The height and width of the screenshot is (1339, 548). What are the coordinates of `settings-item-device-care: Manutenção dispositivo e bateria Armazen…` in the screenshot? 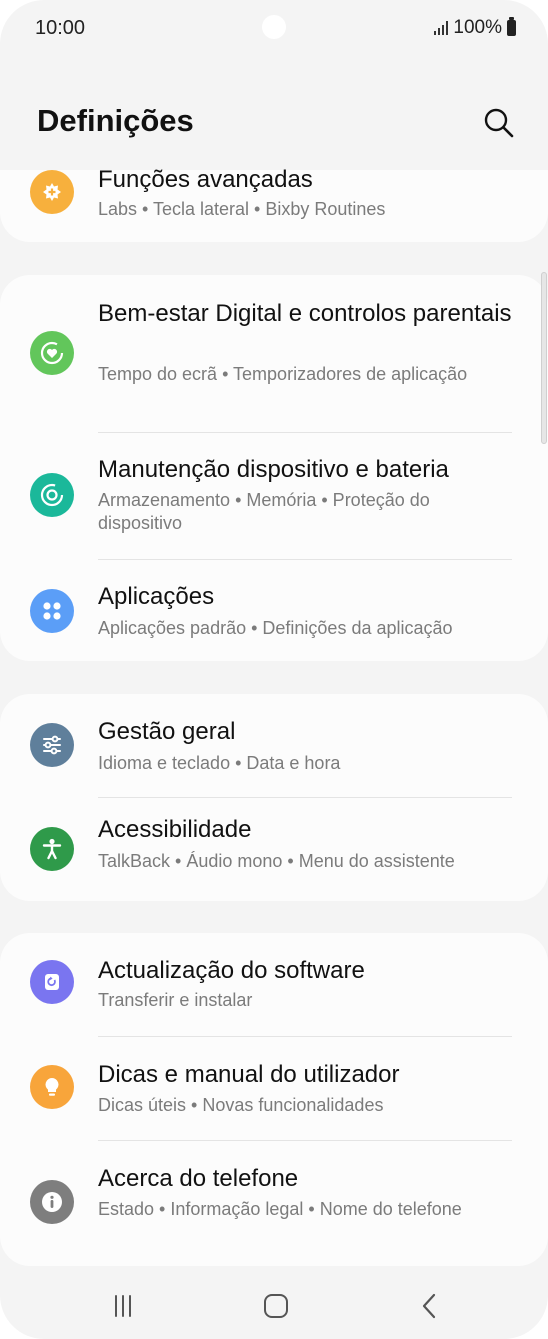 It's located at (274, 496).